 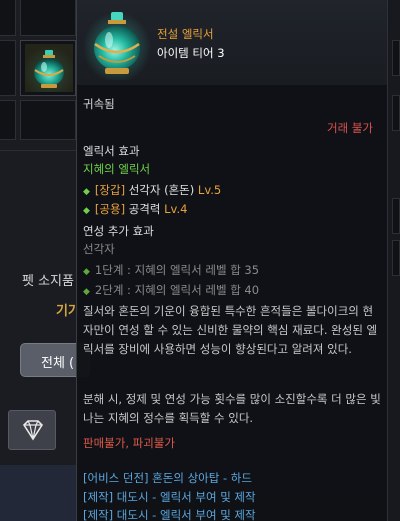 I want to click on trade-status: 거래 불가, so click(x=350, y=128).